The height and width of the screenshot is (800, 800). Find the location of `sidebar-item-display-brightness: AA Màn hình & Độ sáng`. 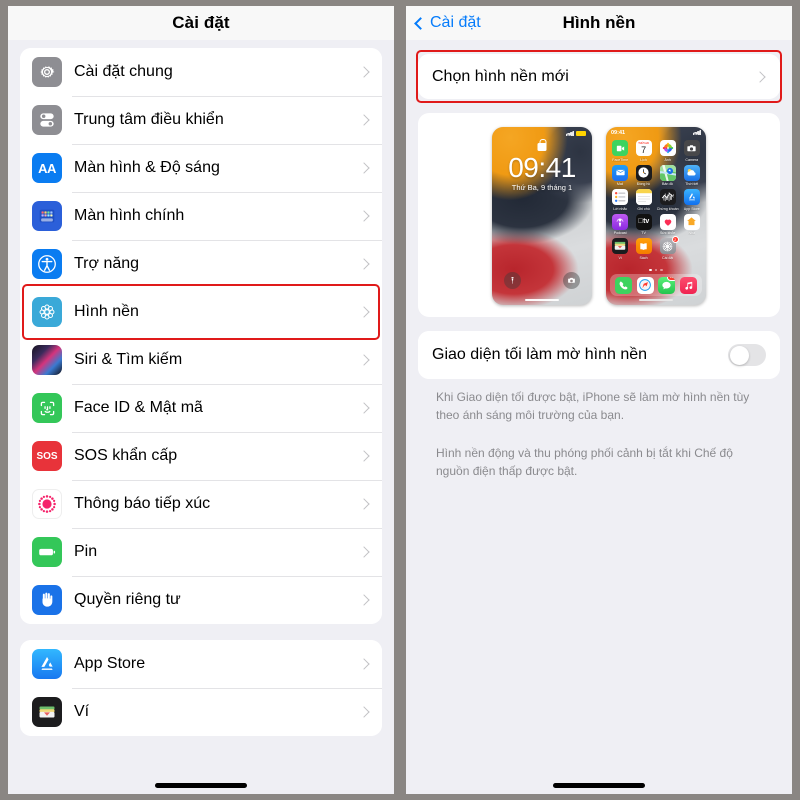

sidebar-item-display-brightness: AA Màn hình & Độ sáng is located at coordinates (201, 168).